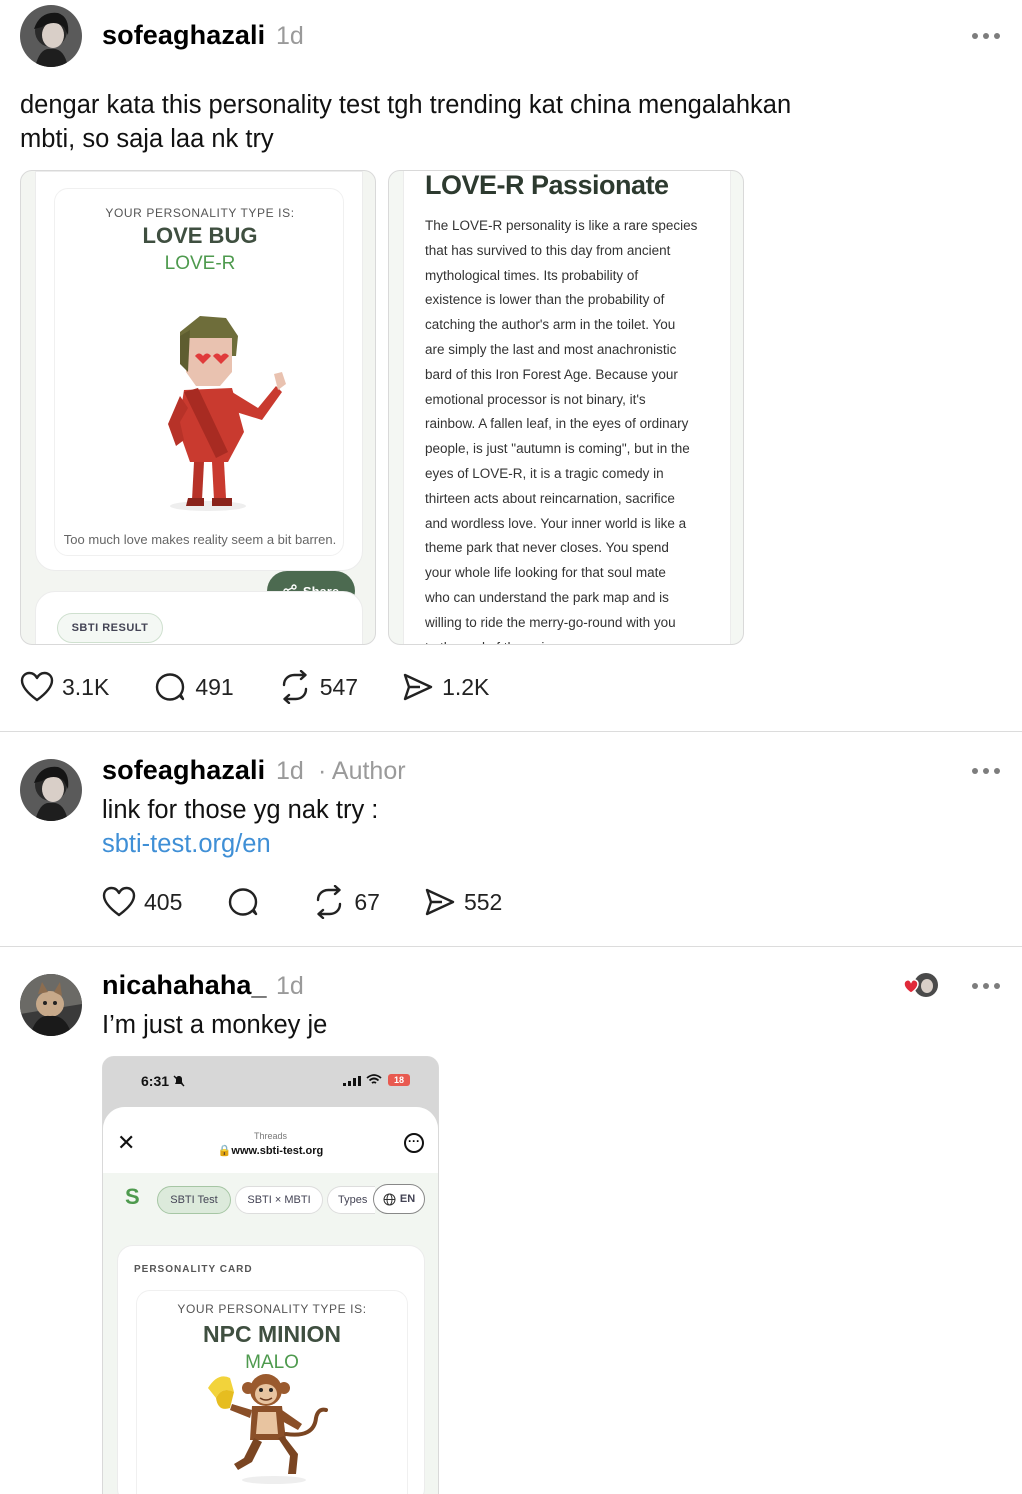 The width and height of the screenshot is (1022, 1494). Describe the element at coordinates (374, 1079) in the screenshot. I see `wifi-icon` at that location.